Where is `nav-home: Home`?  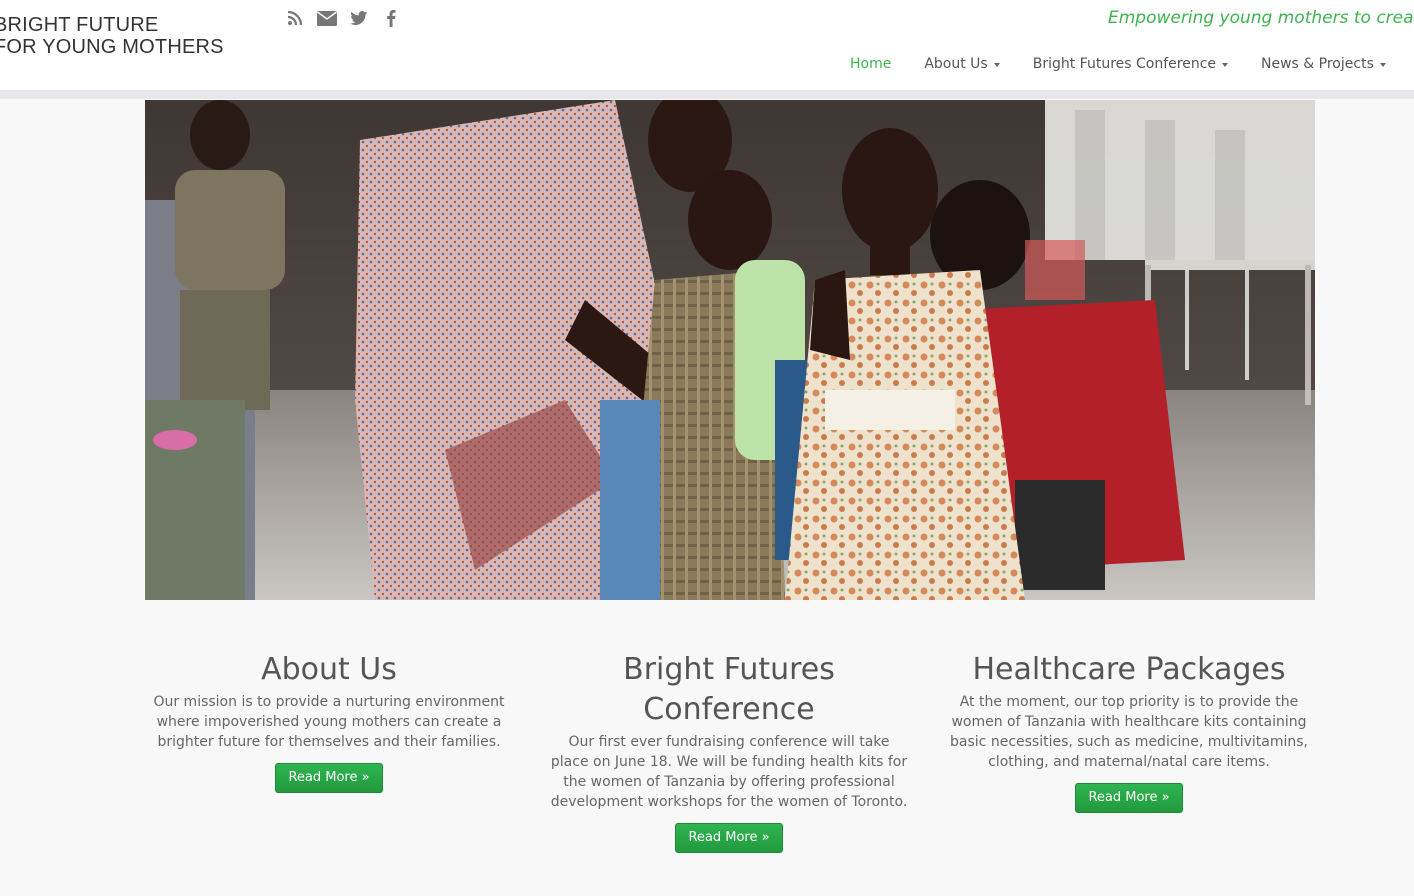 nav-home: Home is located at coordinates (871, 64).